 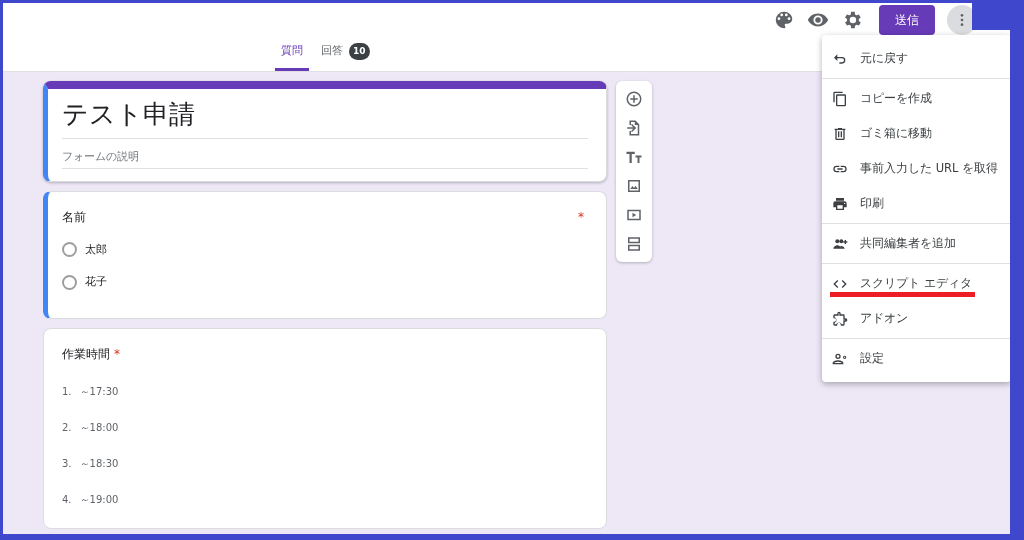 What do you see at coordinates (325, 117) in the screenshot?
I see `form-title: テスト申請` at bounding box center [325, 117].